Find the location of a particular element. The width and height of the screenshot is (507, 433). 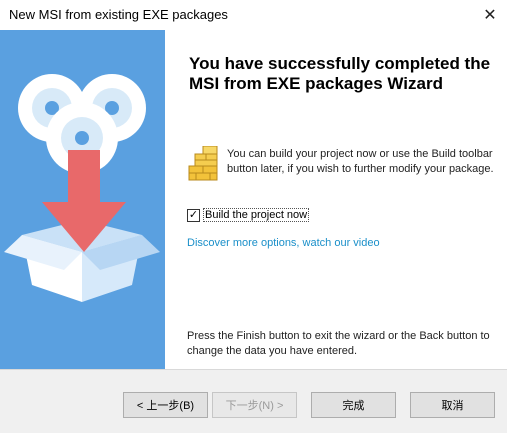

build-bricks-icon is located at coordinates (203, 163).